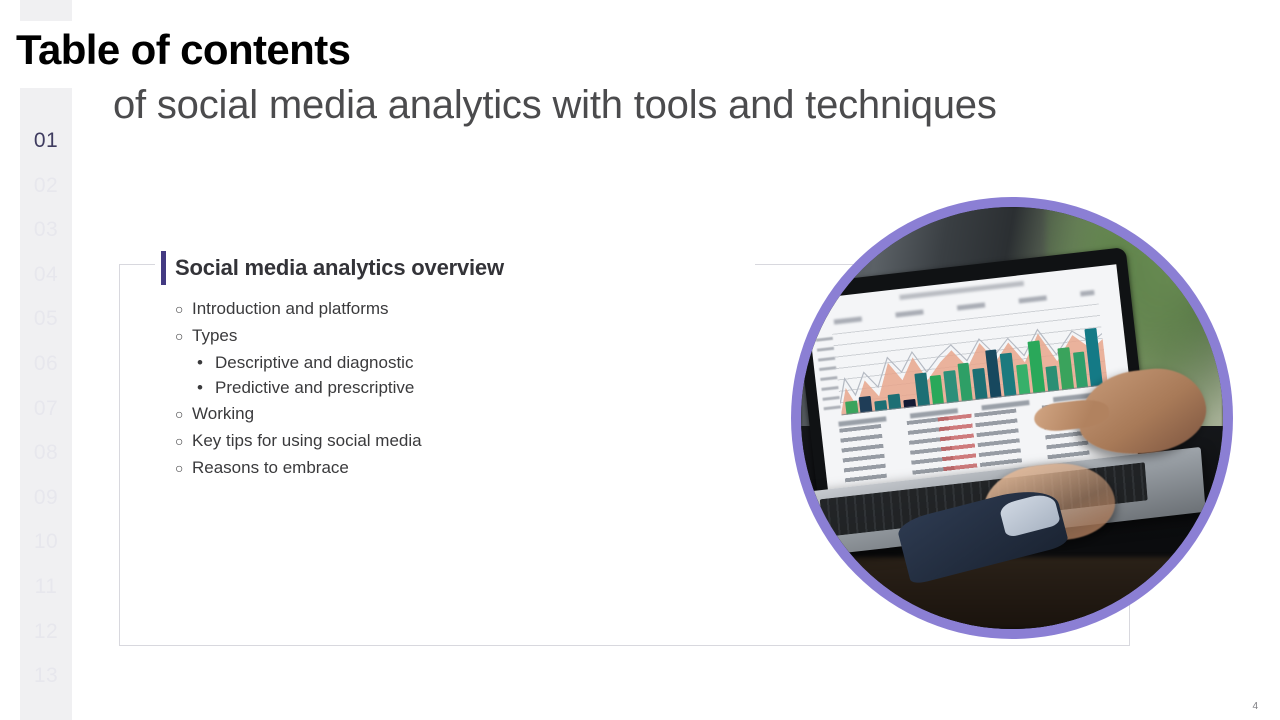 Image resolution: width=1280 pixels, height=720 pixels. What do you see at coordinates (475, 441) in the screenshot?
I see `list-item: ○ Key tips for using social media` at bounding box center [475, 441].